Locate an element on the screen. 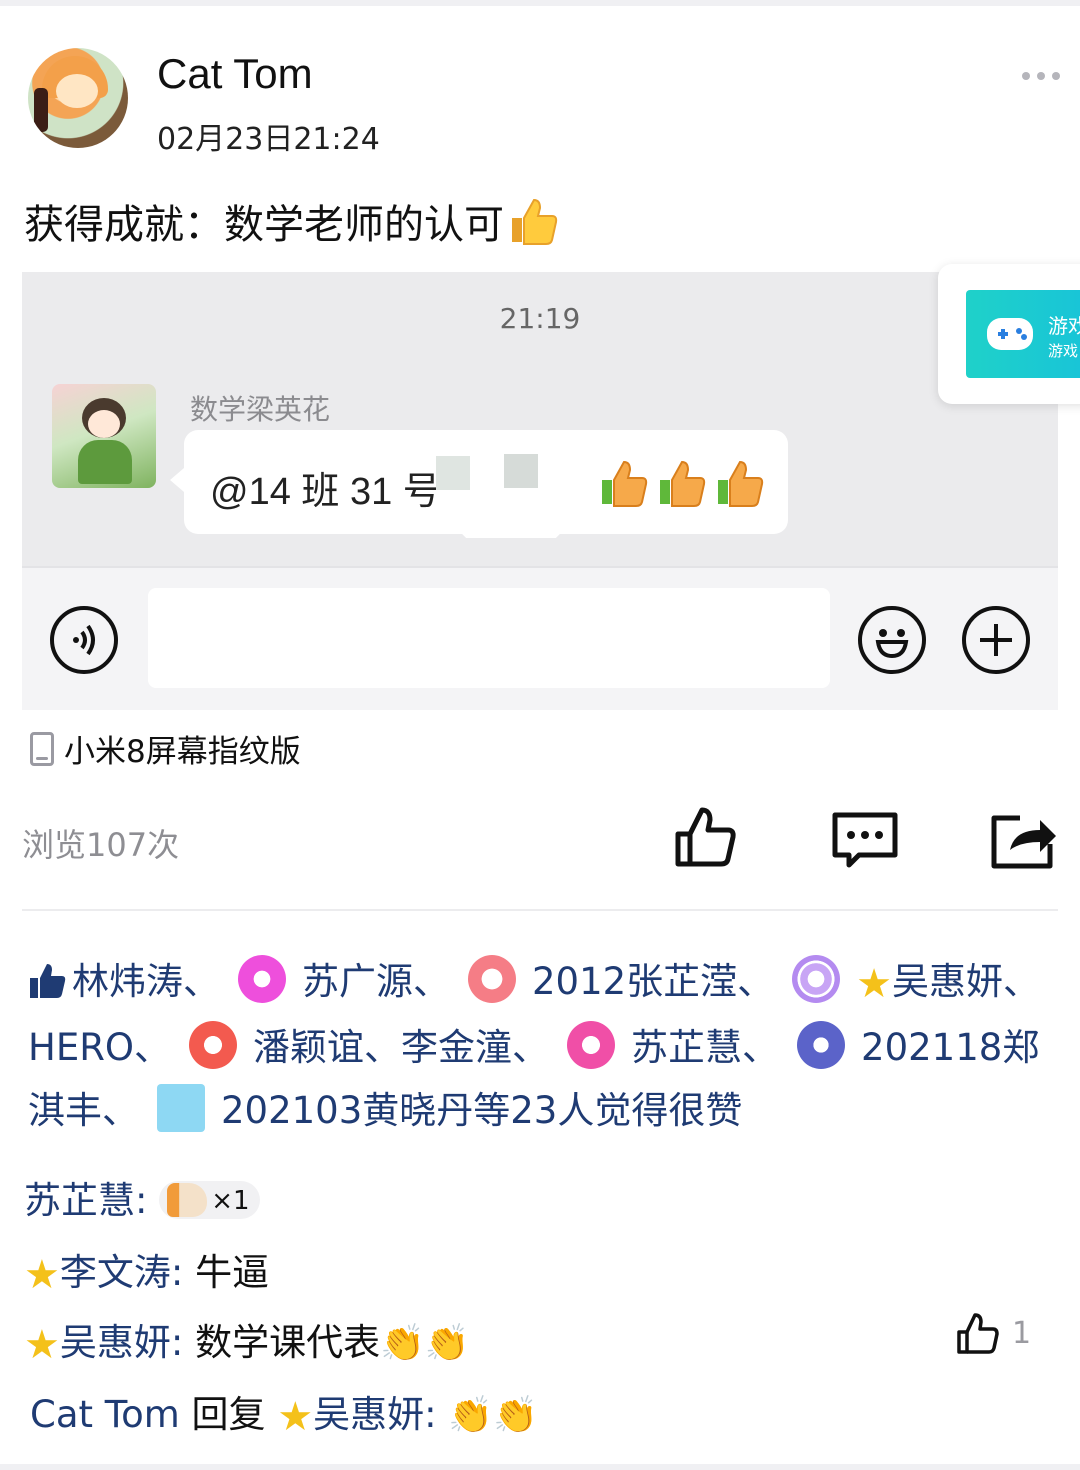 The width and height of the screenshot is (1080, 1470). top-divider is located at coordinates (540, 3).